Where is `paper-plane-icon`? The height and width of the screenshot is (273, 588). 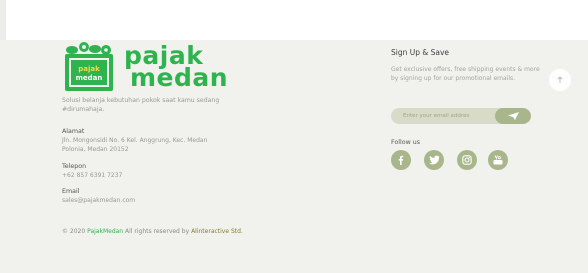 paper-plane-icon is located at coordinates (513, 116).